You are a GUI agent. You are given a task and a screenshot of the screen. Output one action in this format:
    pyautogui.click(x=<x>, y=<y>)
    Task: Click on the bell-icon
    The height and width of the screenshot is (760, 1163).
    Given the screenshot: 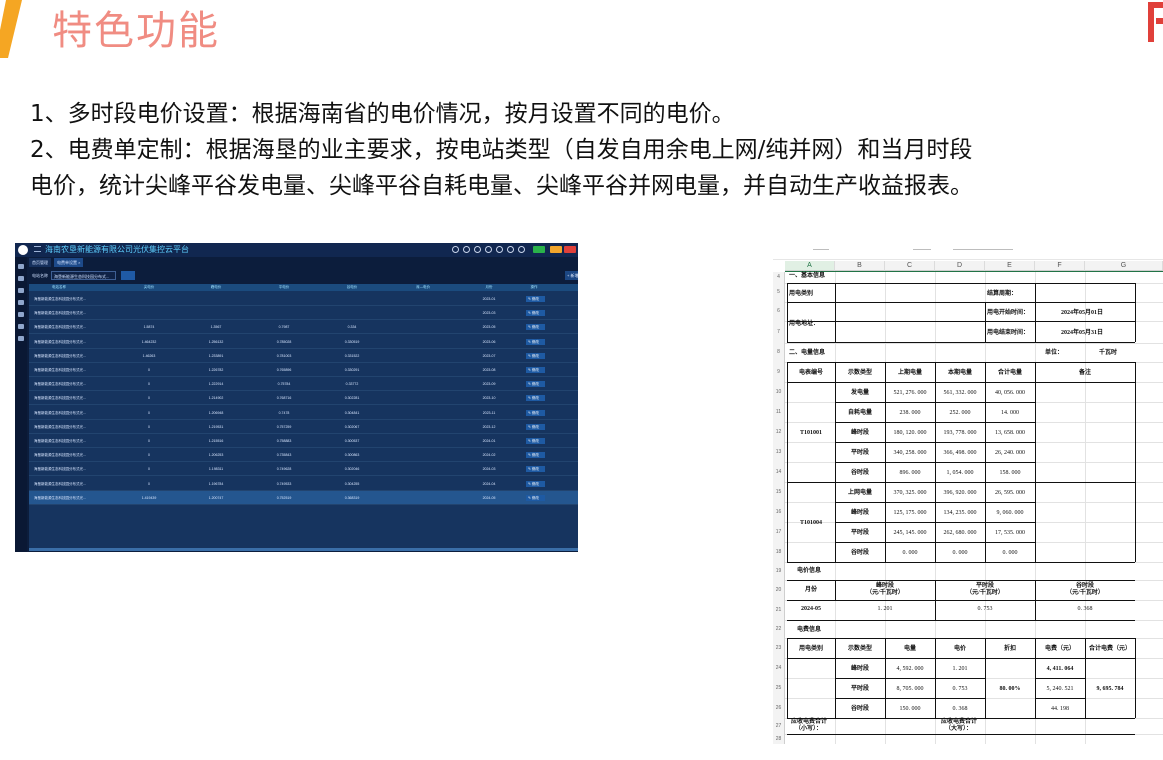 What is the action you would take?
    pyautogui.click(x=521, y=249)
    